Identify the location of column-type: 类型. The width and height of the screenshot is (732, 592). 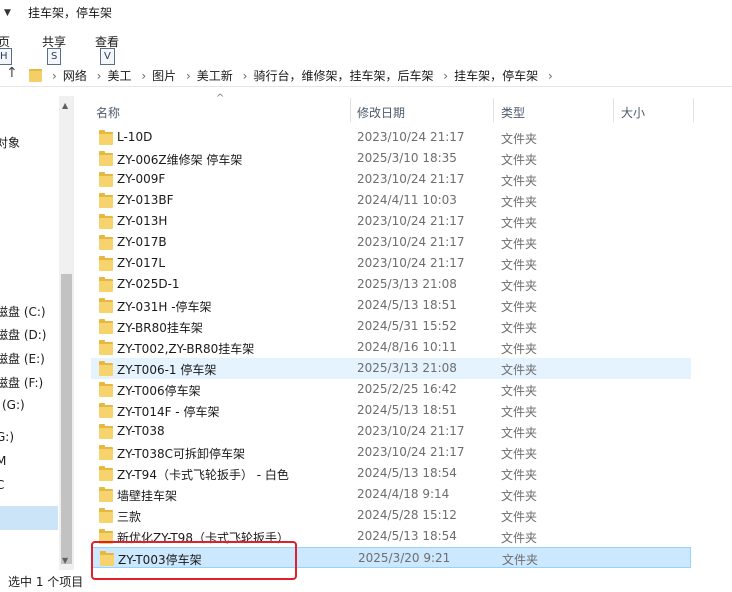
(513, 112).